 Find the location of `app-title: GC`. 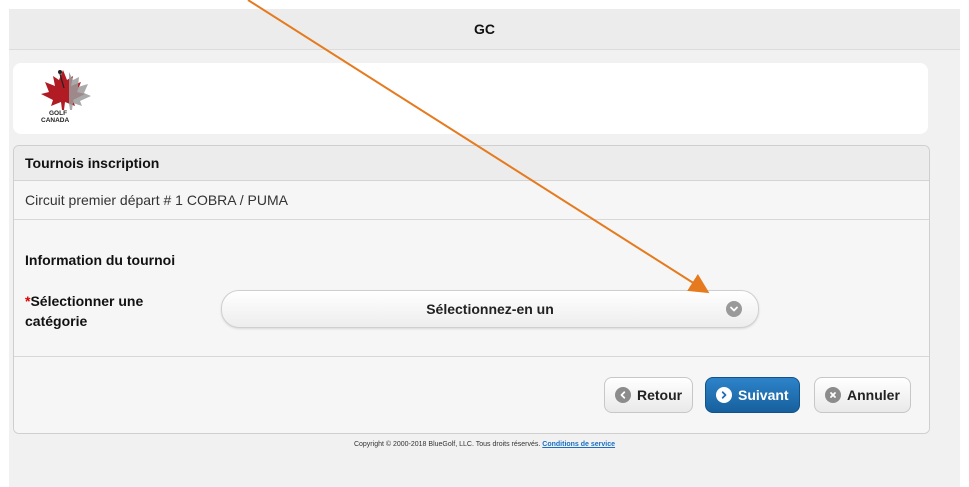

app-title: GC is located at coordinates (484, 29).